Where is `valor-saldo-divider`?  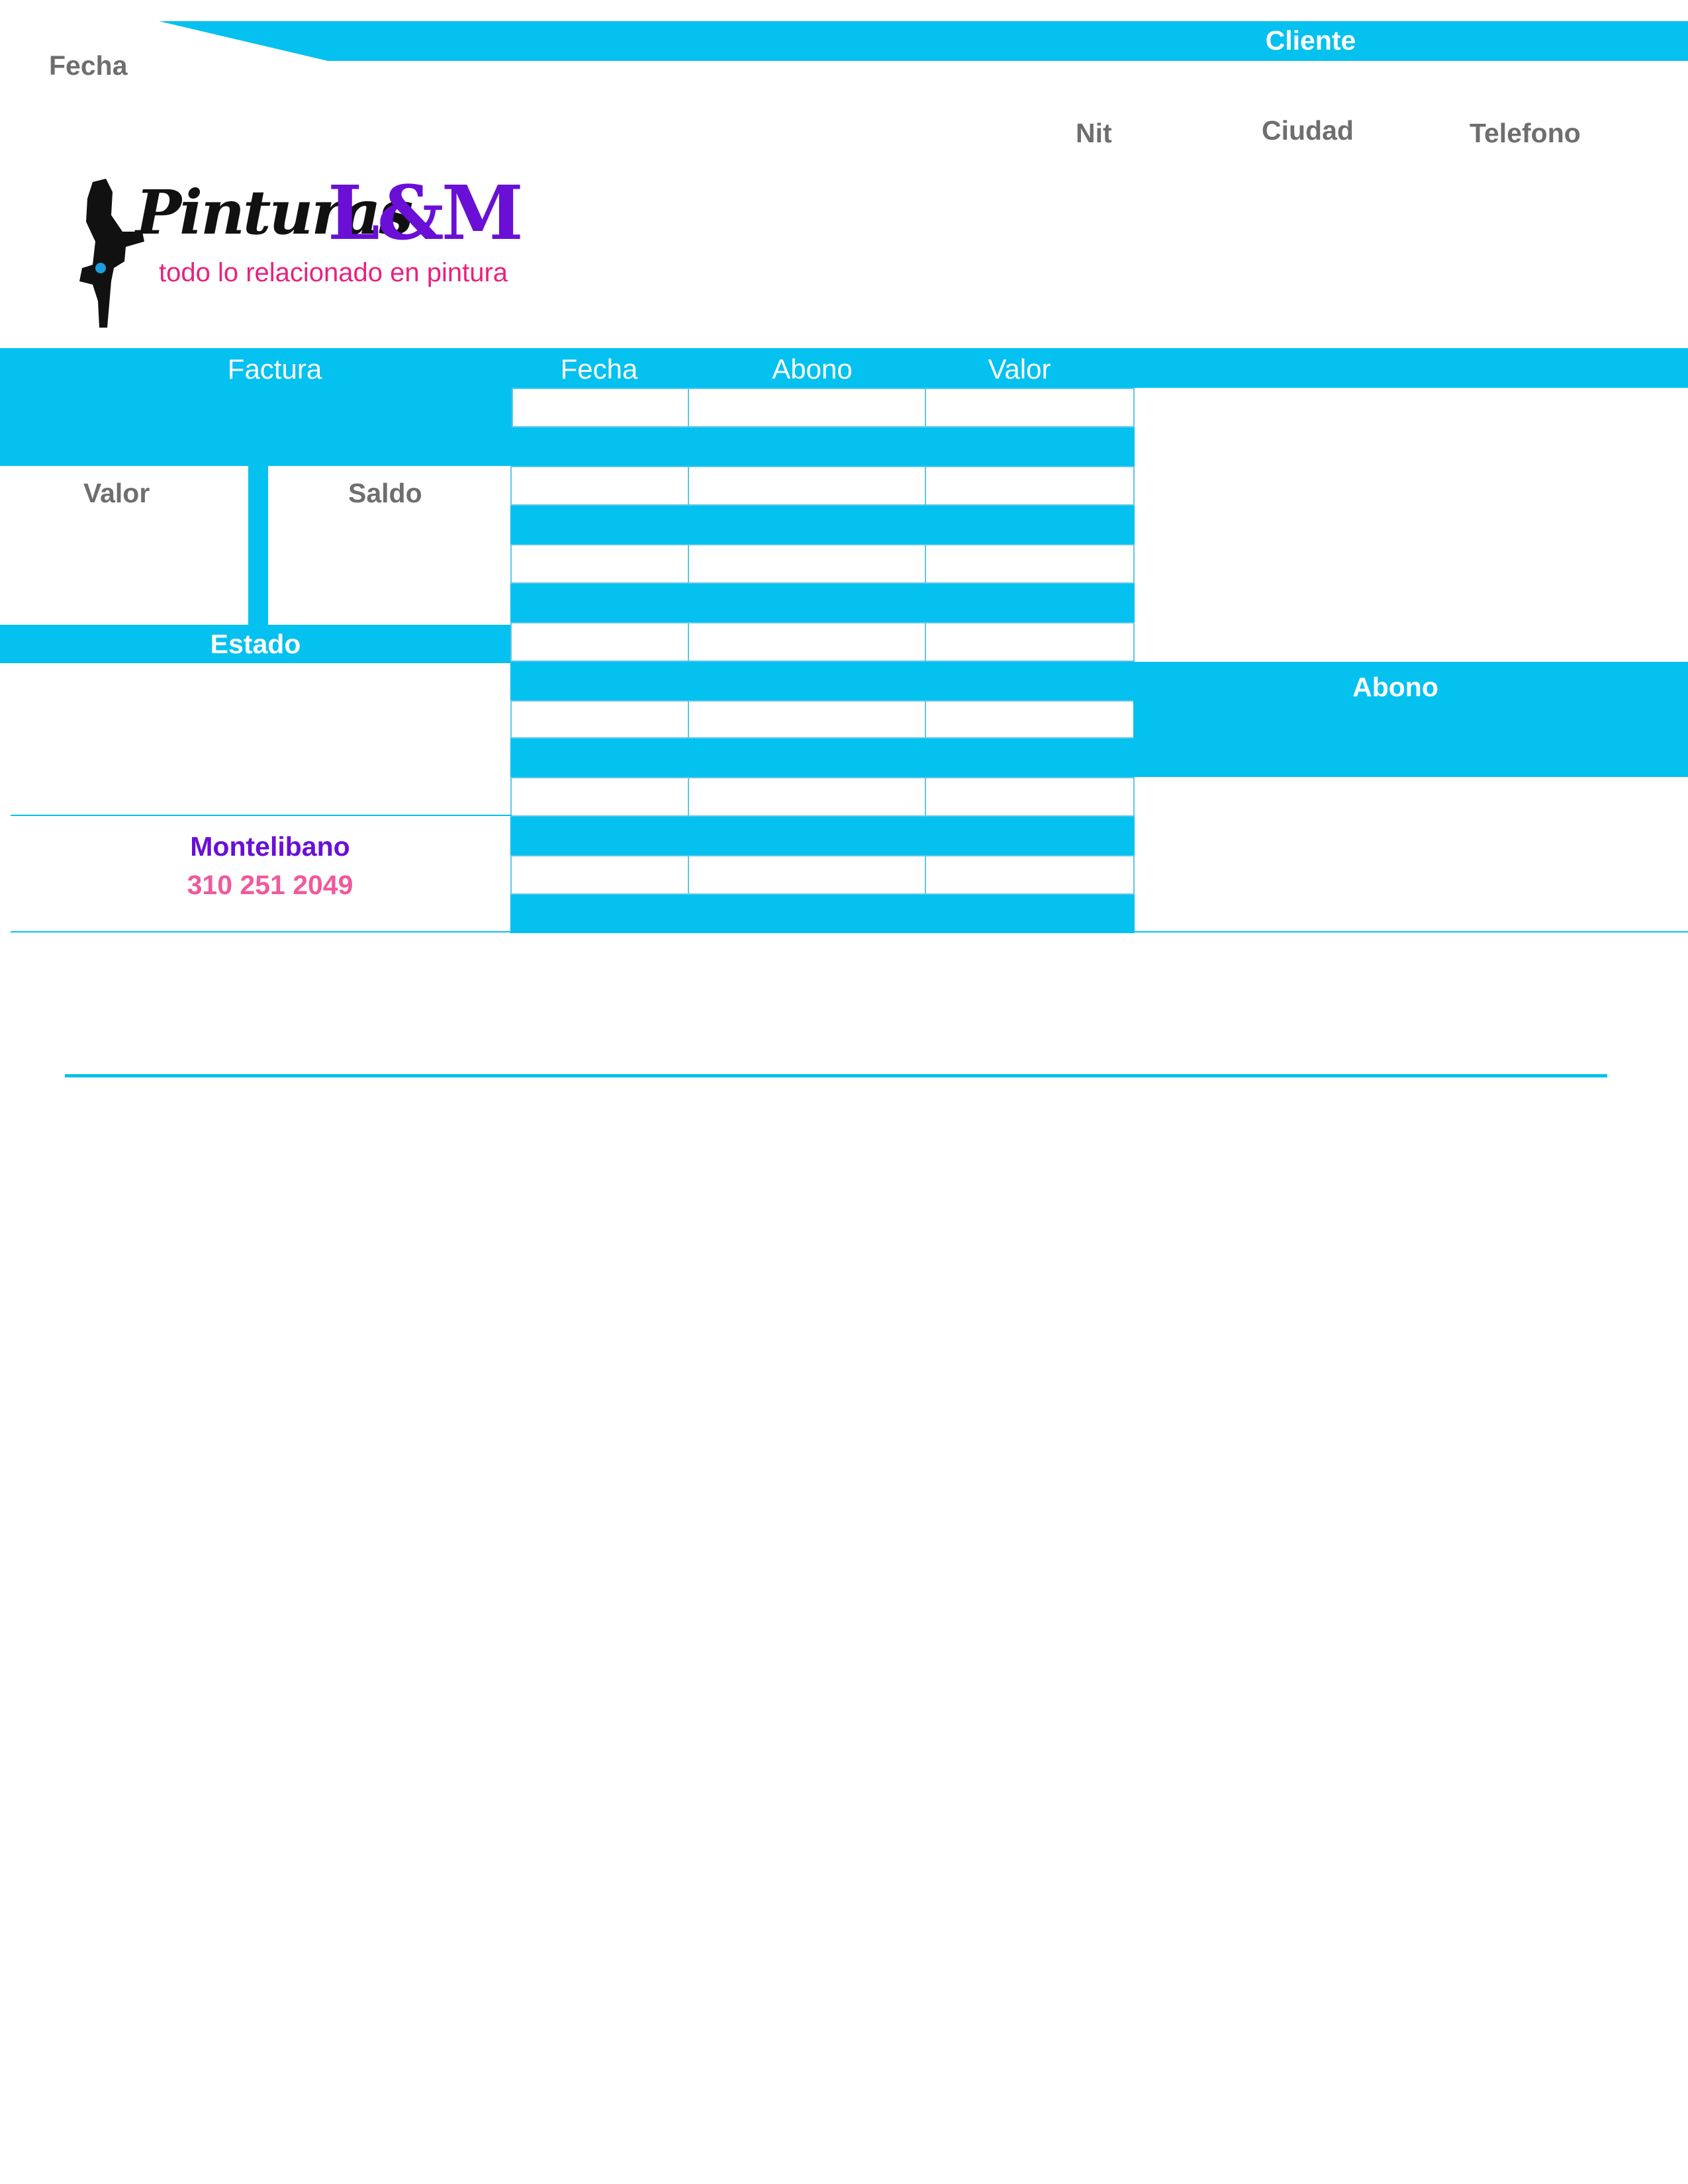 valor-saldo-divider is located at coordinates (258, 545).